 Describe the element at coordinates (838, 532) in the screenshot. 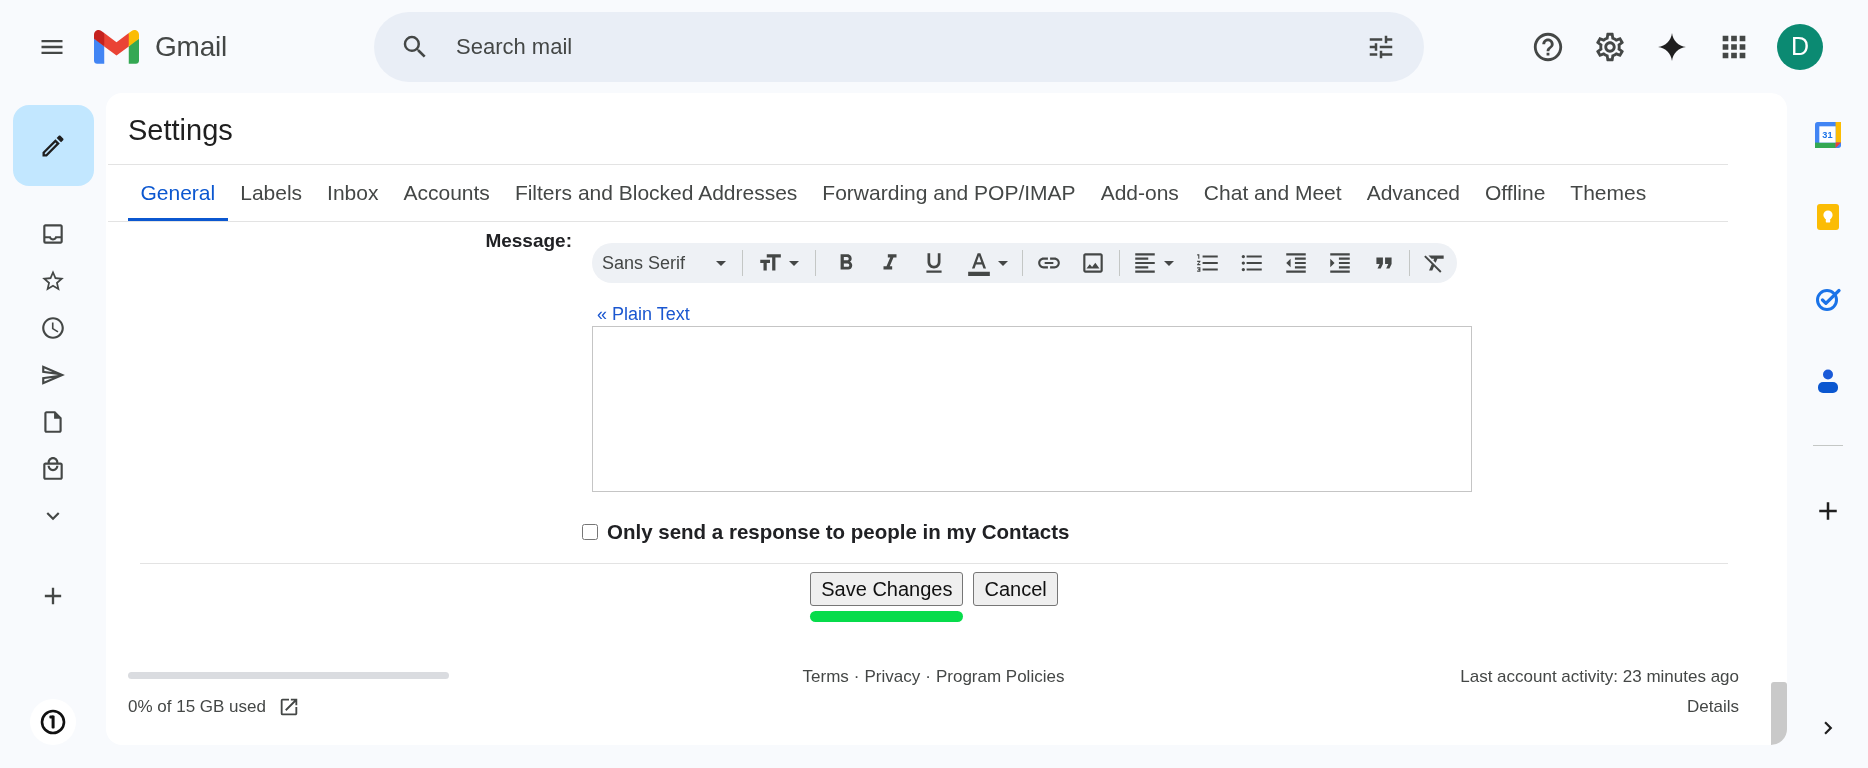

I see `checkbox-label: Only send a response to people in my Contacts` at that location.